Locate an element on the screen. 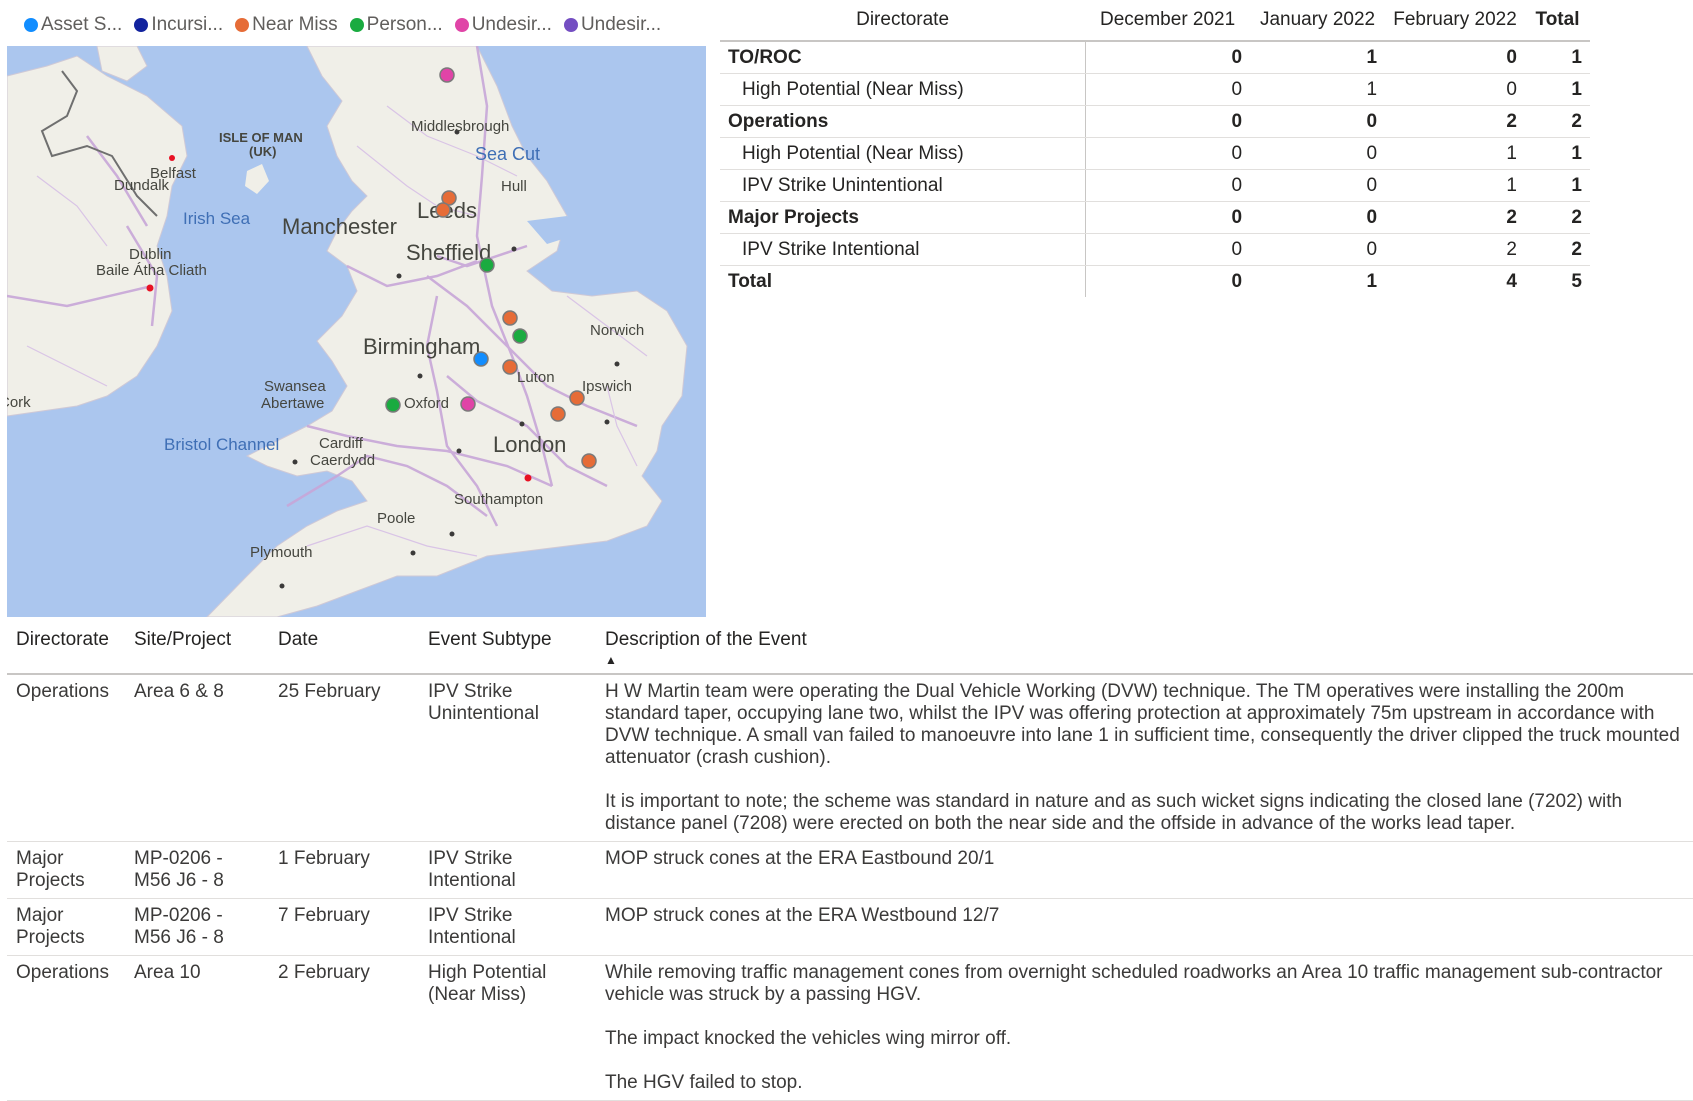 The height and width of the screenshot is (1101, 1693). matrix-row-group: Operations 0 0 2 2 is located at coordinates (1155, 121).